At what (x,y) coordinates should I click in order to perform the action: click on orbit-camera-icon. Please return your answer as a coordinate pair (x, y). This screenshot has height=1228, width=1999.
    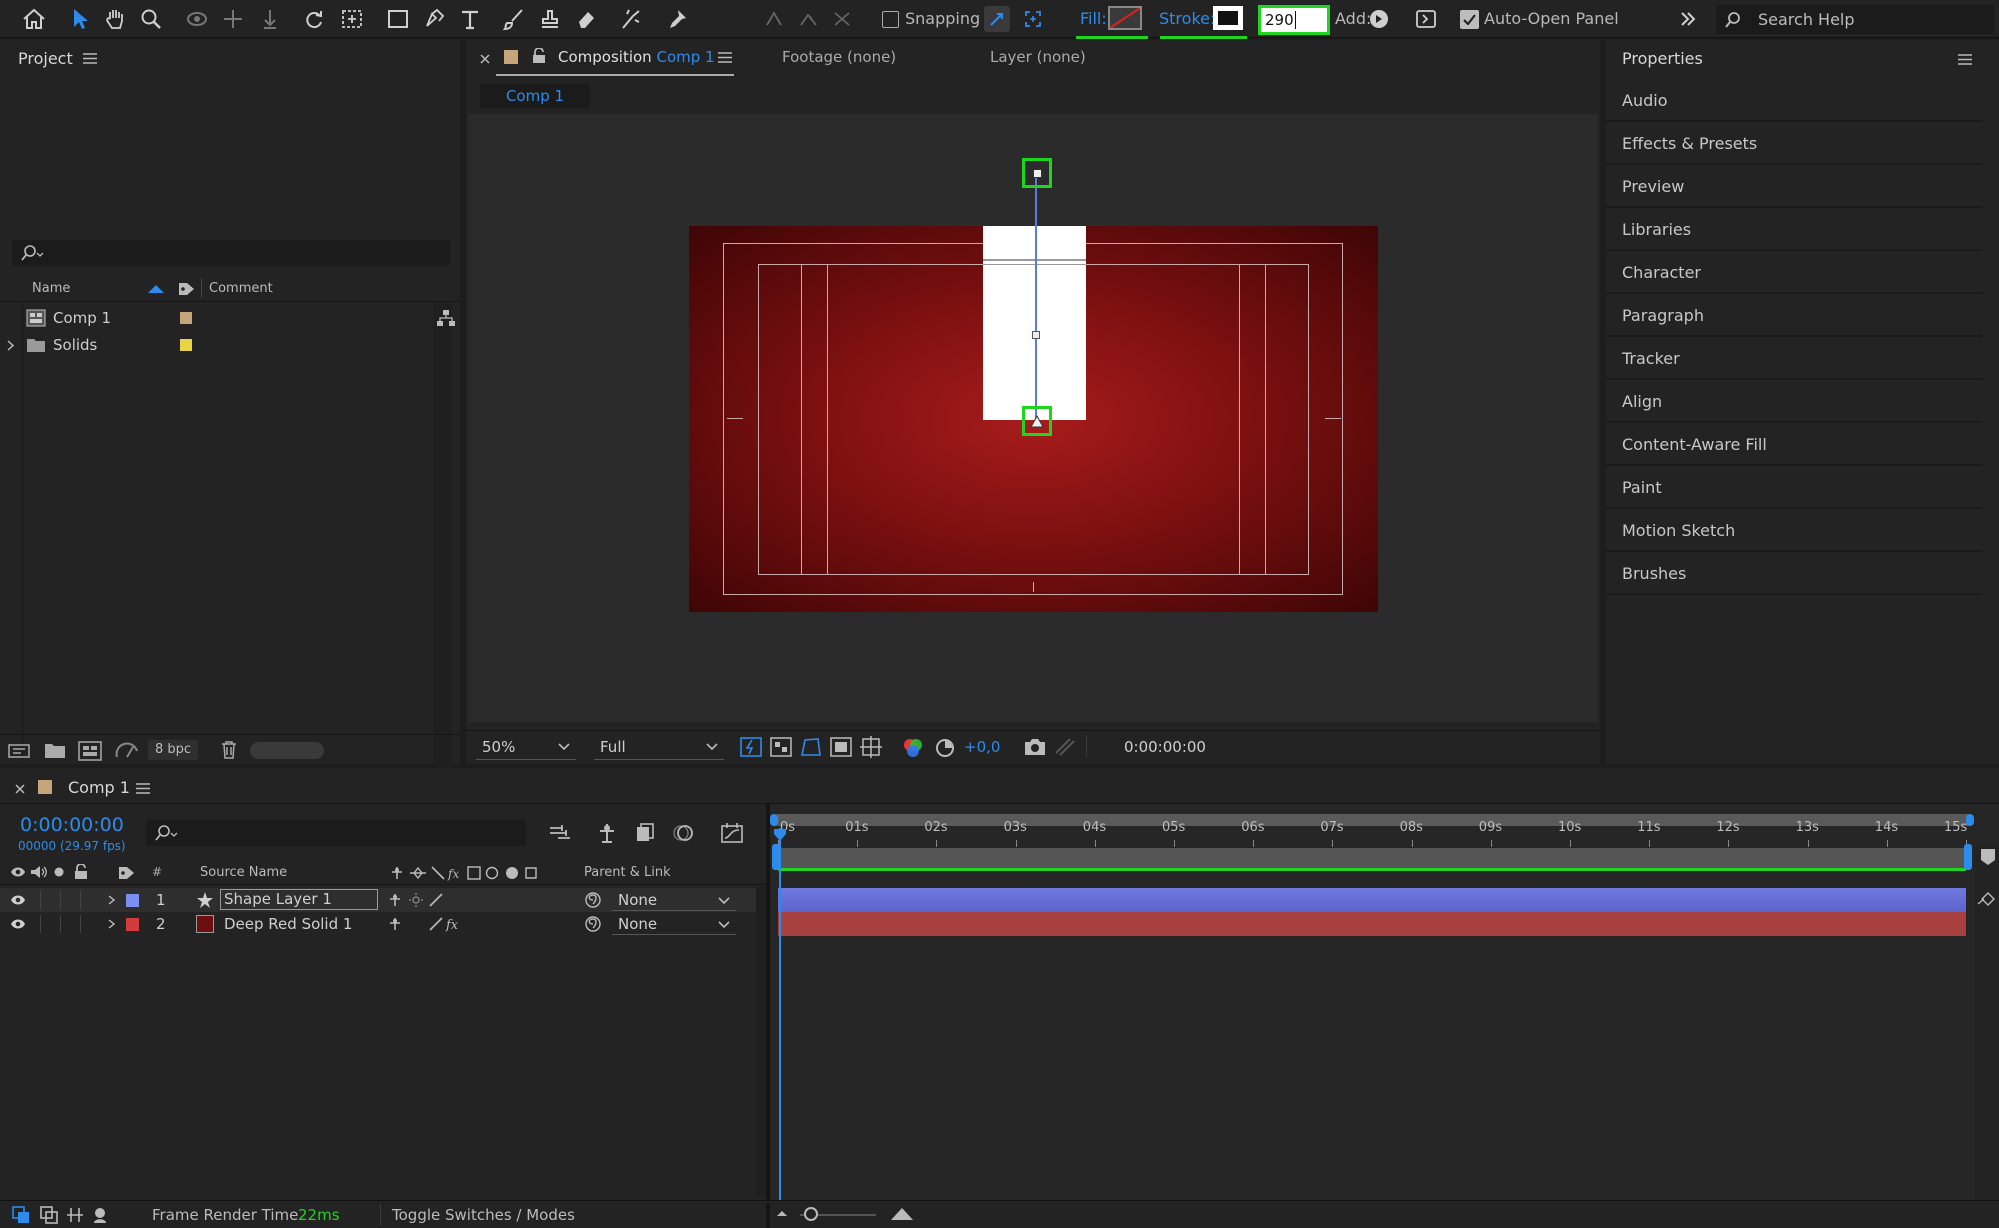
    Looking at the image, I should click on (197, 19).